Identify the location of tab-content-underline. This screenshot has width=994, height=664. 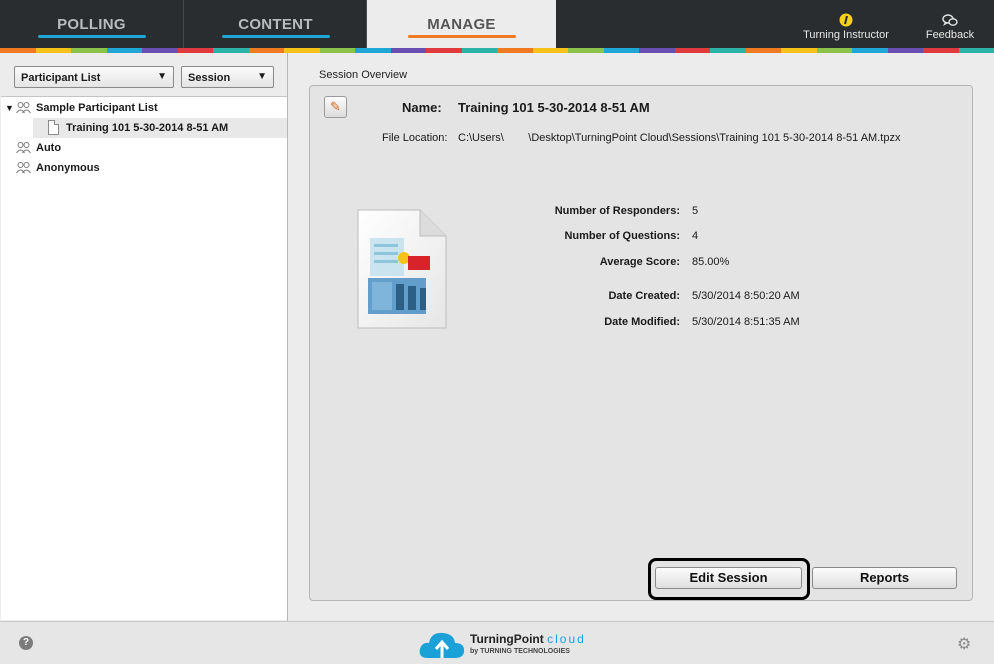
(275, 36).